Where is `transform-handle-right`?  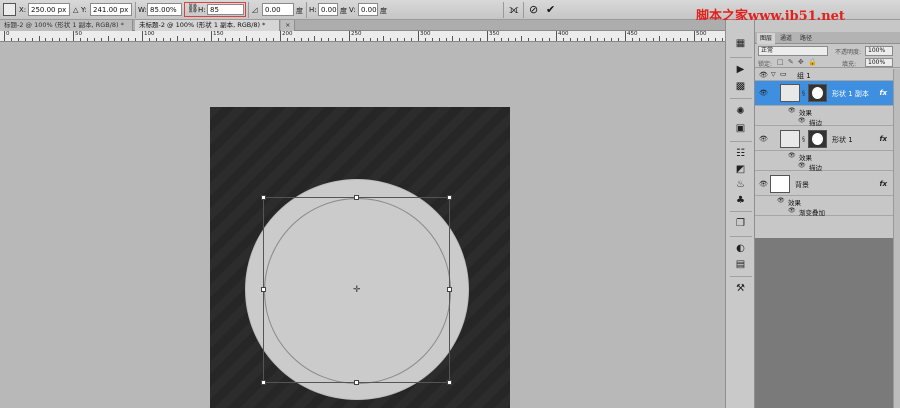 transform-handle-right is located at coordinates (449, 289).